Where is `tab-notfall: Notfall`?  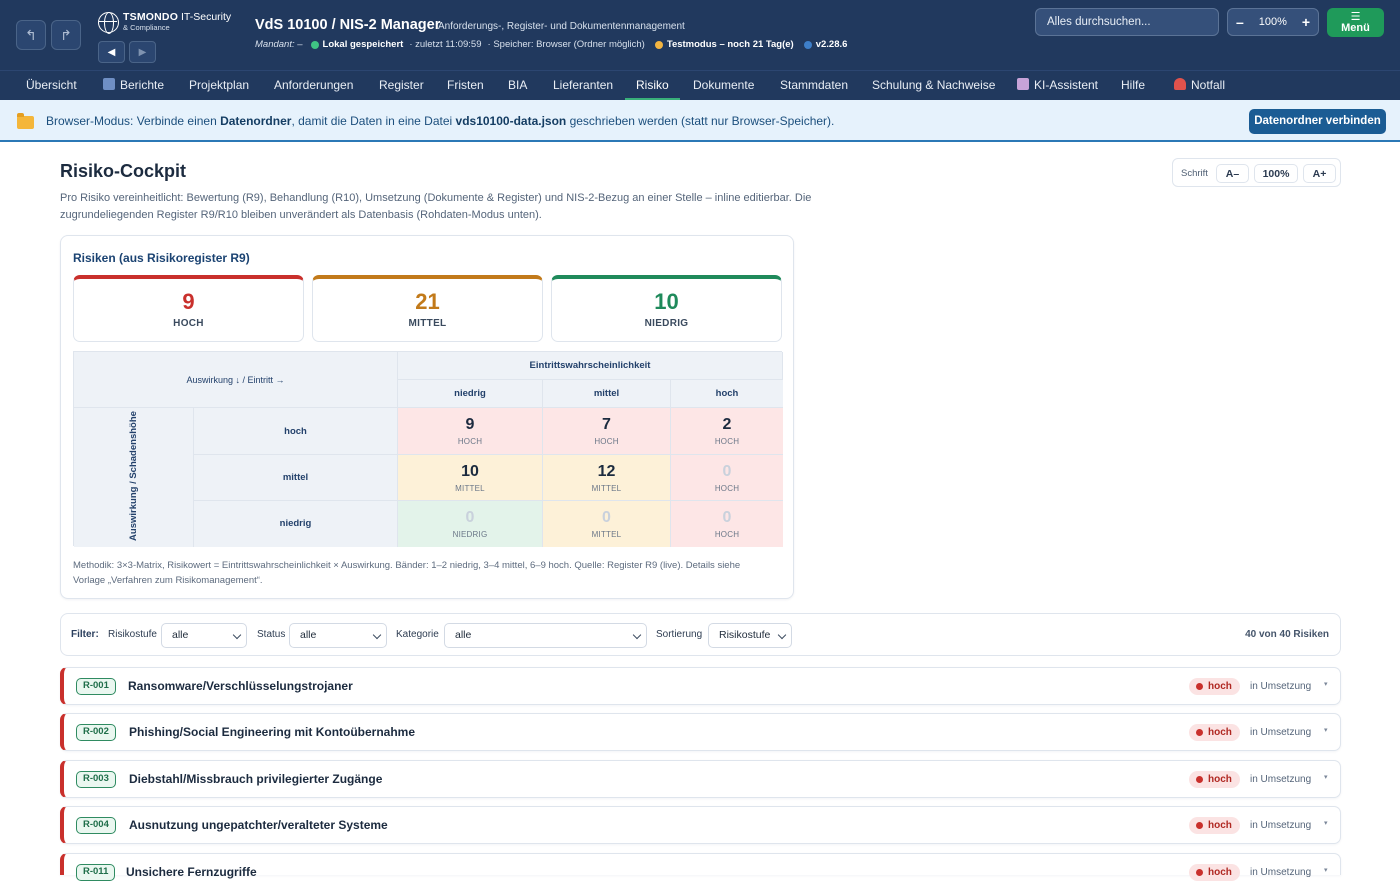
tab-notfall: Notfall is located at coordinates (1199, 85).